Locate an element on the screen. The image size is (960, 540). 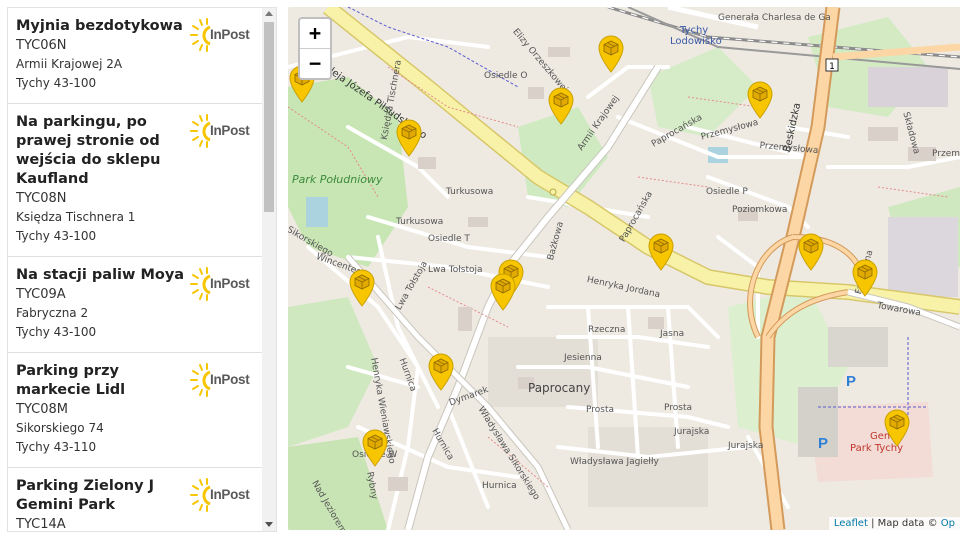
map-label-prosta: Prosta is located at coordinates (600, 410).